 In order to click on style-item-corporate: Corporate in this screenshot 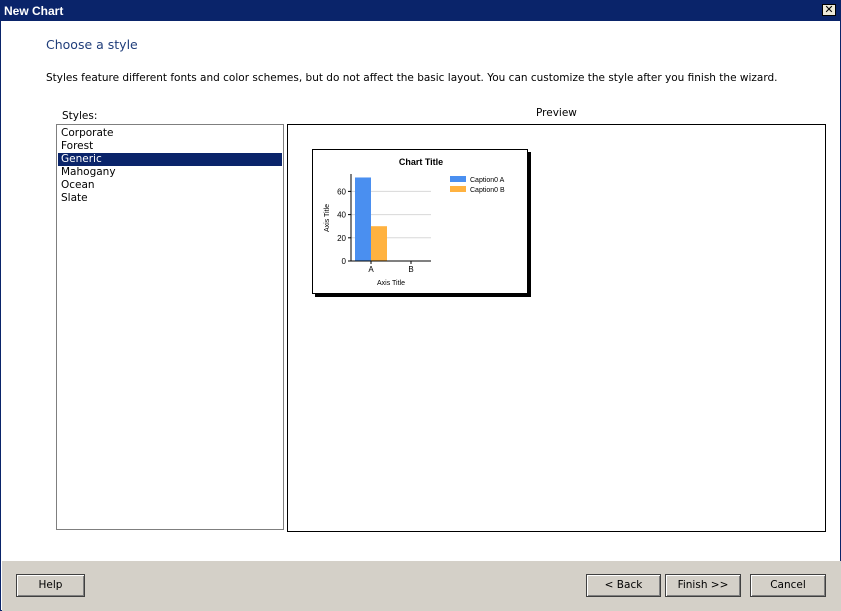, I will do `click(170, 133)`.